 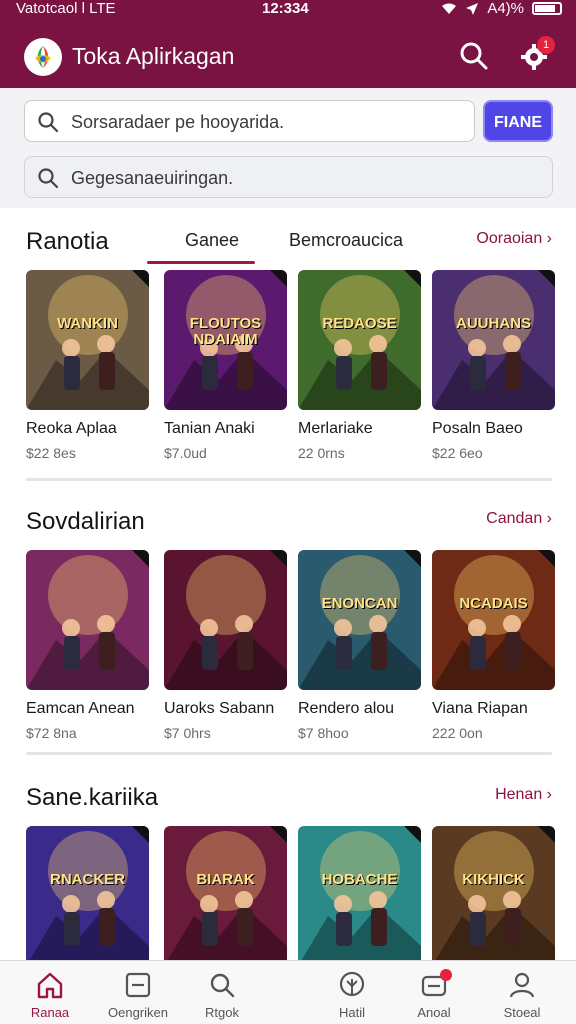 What do you see at coordinates (51, 733) in the screenshot?
I see `app-price: $72 8na` at bounding box center [51, 733].